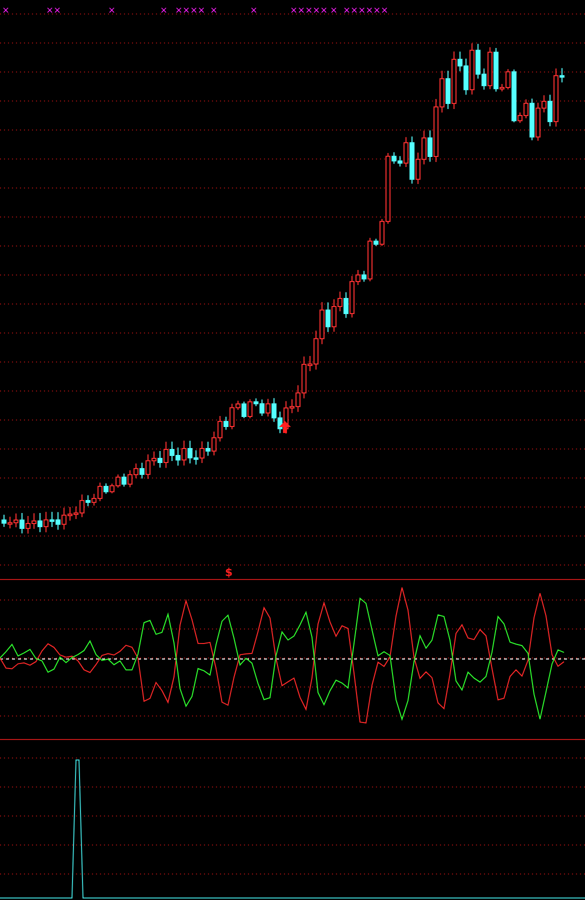 This screenshot has width=585, height=900. Describe the element at coordinates (54, 11) in the screenshot. I see `signal-mark: ××` at that location.